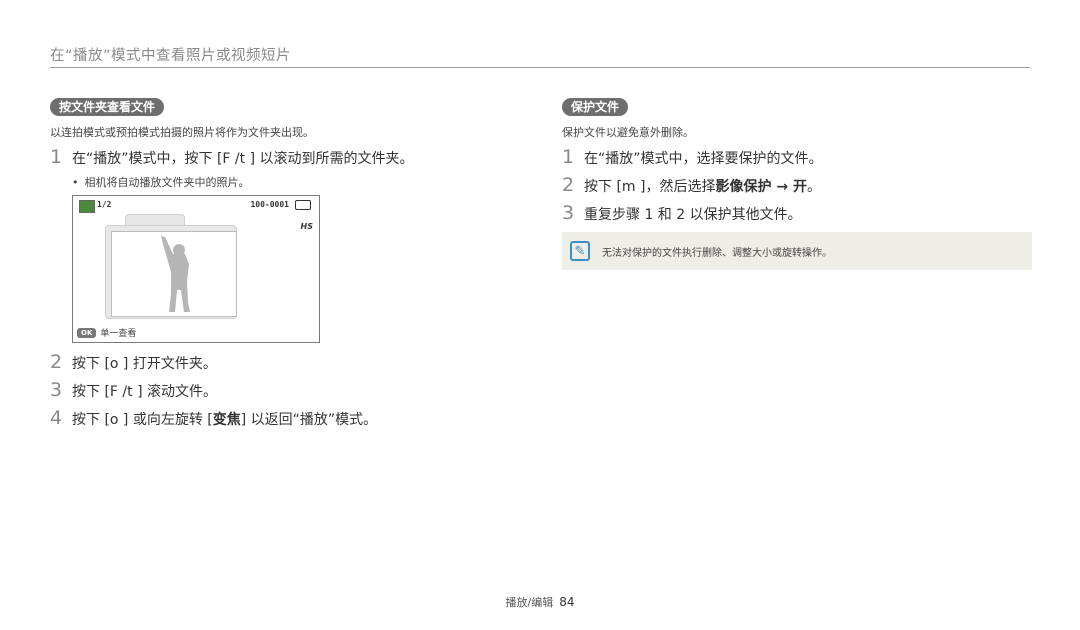  I want to click on battery-icon, so click(303, 205).